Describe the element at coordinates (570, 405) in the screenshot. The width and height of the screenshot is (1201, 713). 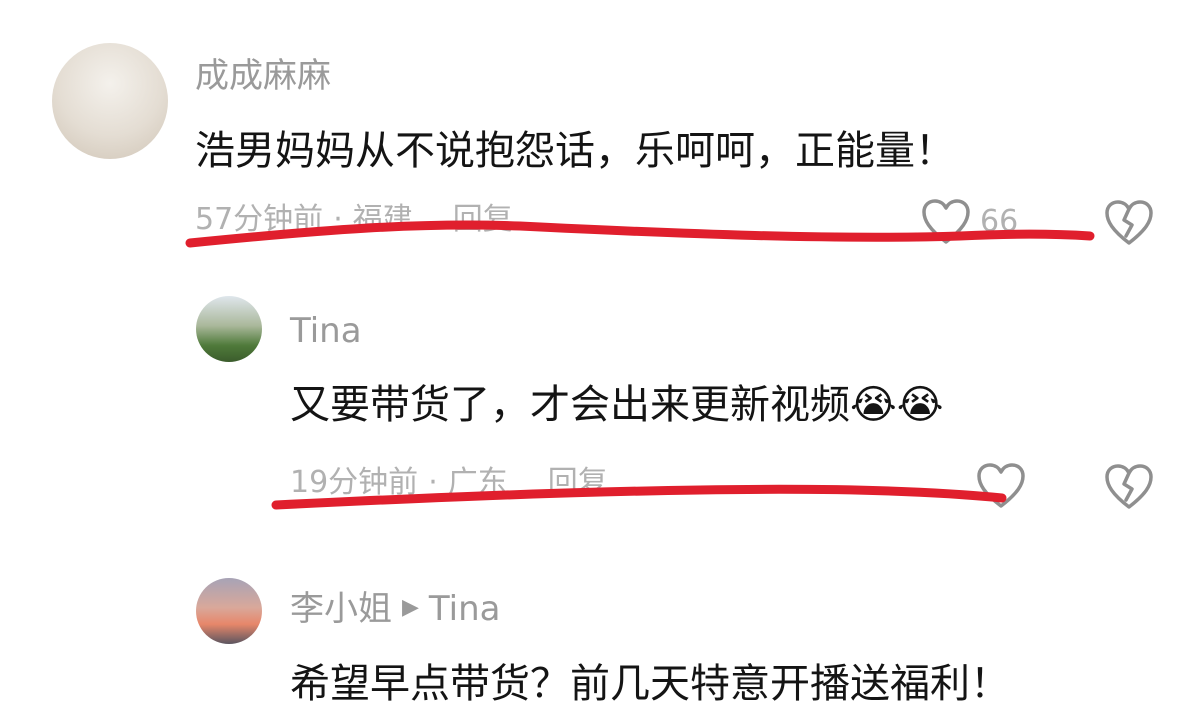
I see `comment-text: 又要带货了，才会出来更新视频` at that location.